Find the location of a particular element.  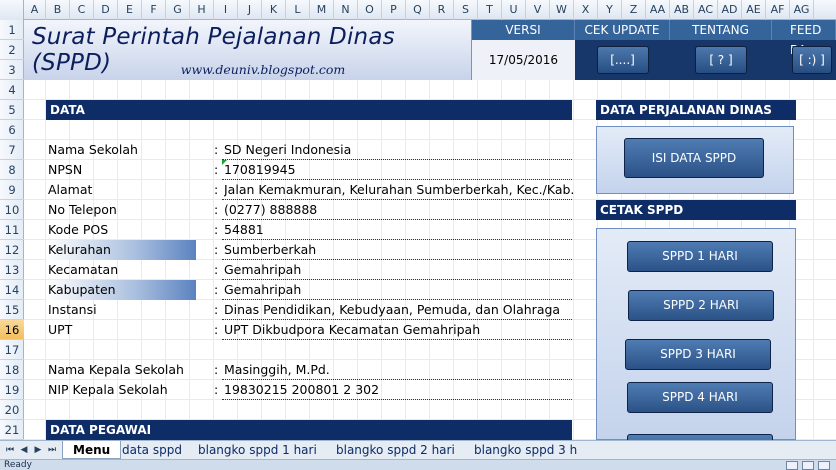

next-sheet-button: ▶ is located at coordinates (38, 450).